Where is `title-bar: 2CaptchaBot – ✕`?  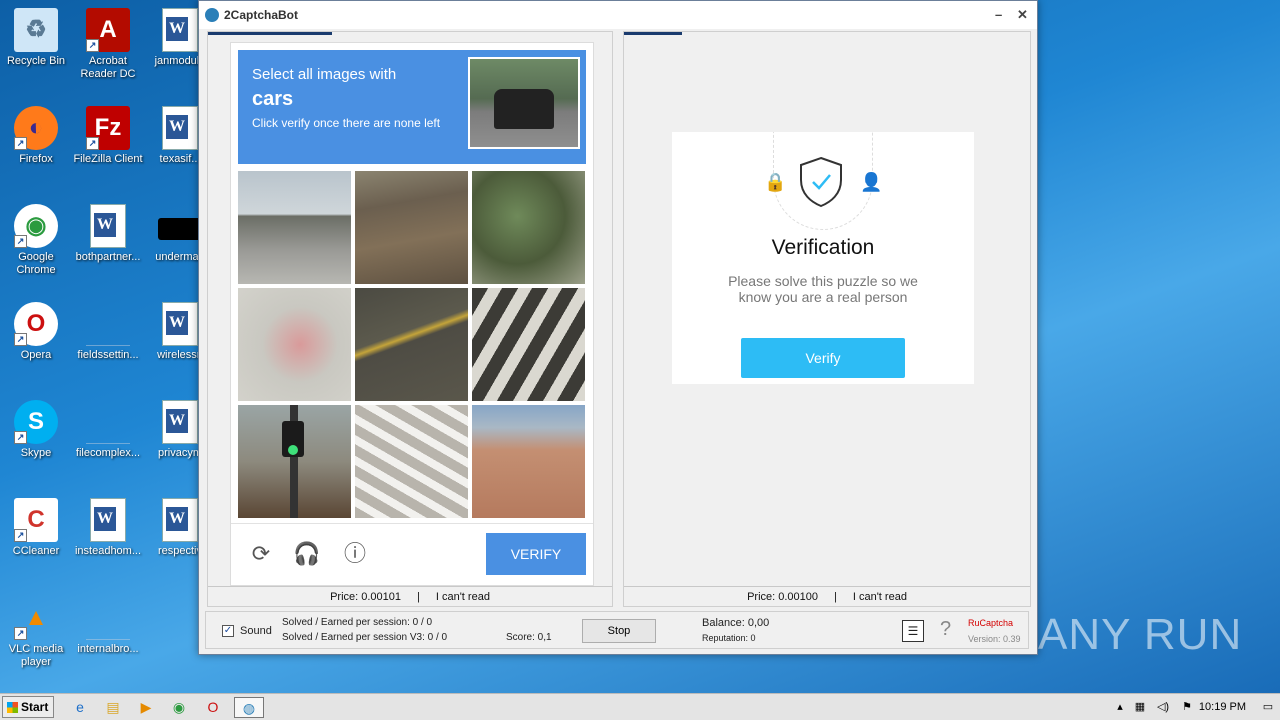 title-bar: 2CaptchaBot – ✕ is located at coordinates (618, 15).